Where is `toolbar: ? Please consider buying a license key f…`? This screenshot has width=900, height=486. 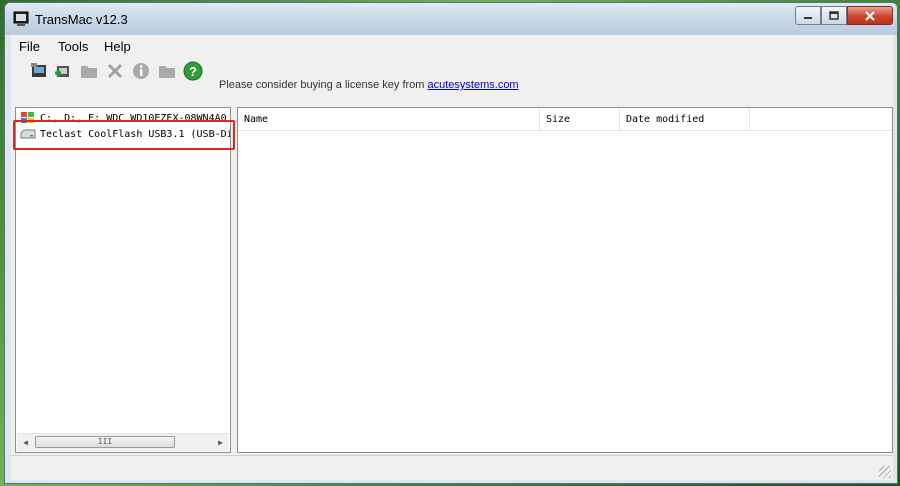
toolbar: ? Please consider buying a license key f… is located at coordinates (452, 82).